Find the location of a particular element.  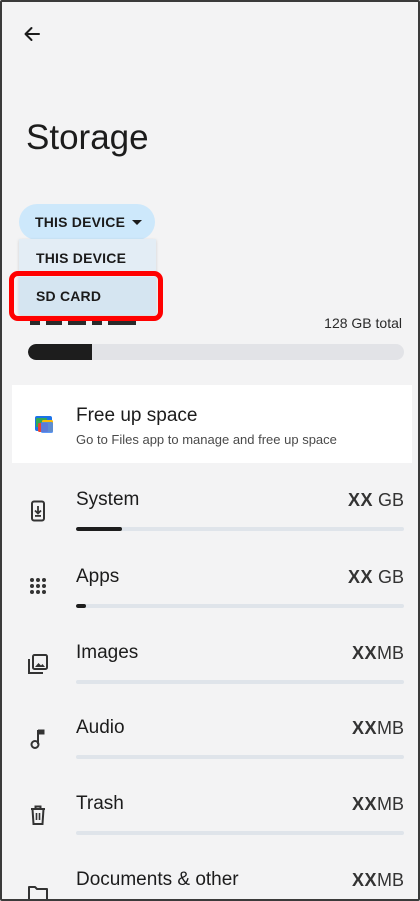

category-label: Trash is located at coordinates (100, 803).